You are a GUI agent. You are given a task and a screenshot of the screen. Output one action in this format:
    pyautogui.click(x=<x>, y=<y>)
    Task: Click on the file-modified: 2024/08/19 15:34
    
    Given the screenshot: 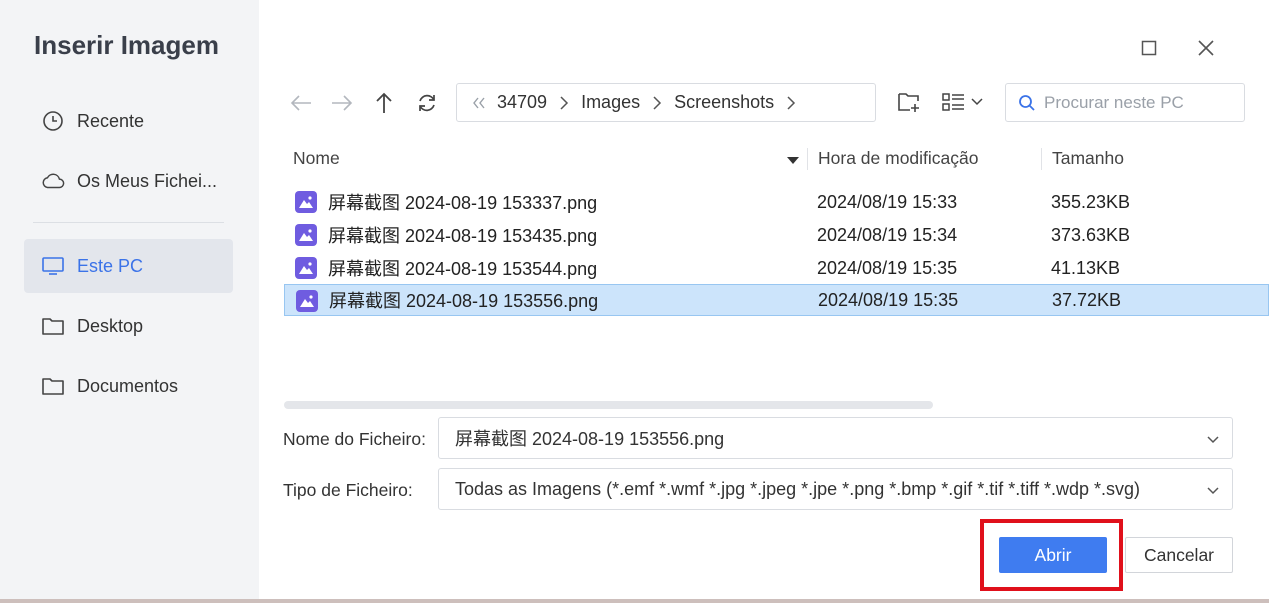 What is the action you would take?
    pyautogui.click(x=887, y=234)
    